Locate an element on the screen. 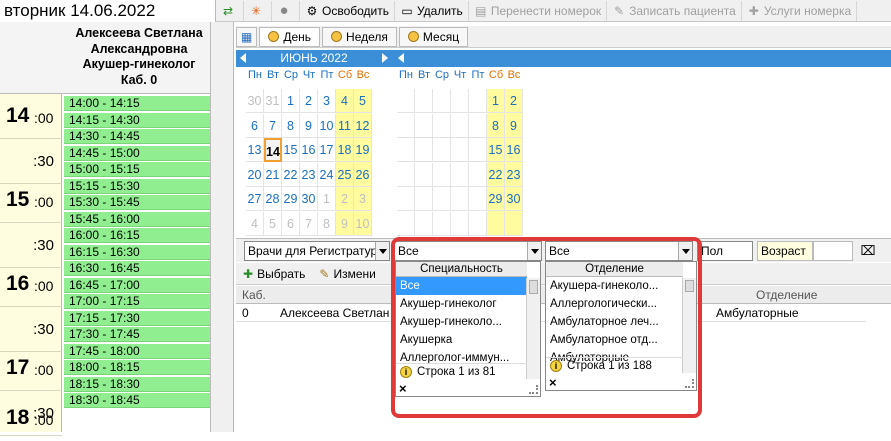  time-slot: 18:15 - 18:30 is located at coordinates (137, 384).